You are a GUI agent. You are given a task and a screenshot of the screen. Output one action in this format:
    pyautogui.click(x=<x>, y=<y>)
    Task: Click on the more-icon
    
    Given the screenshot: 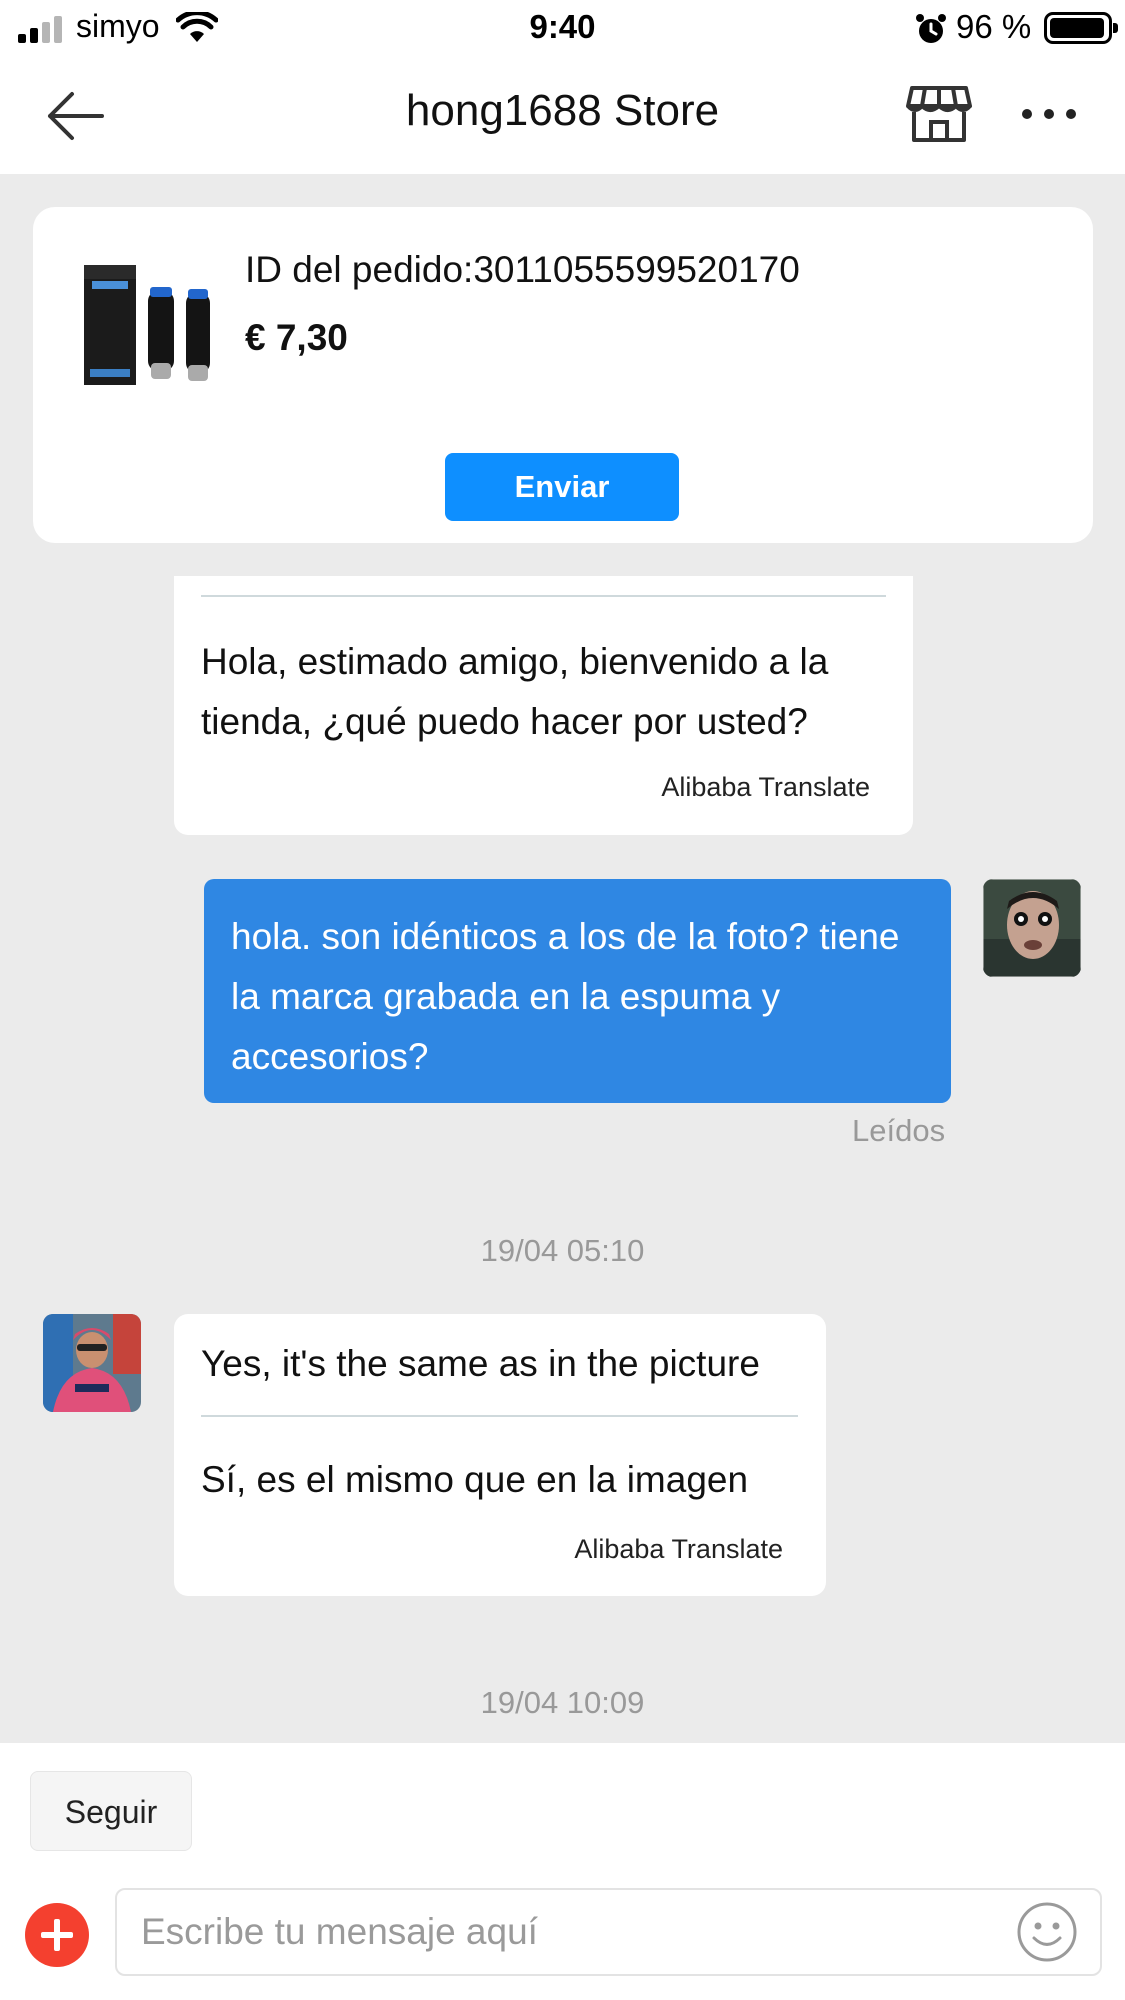 What is the action you would take?
    pyautogui.click(x=1049, y=114)
    